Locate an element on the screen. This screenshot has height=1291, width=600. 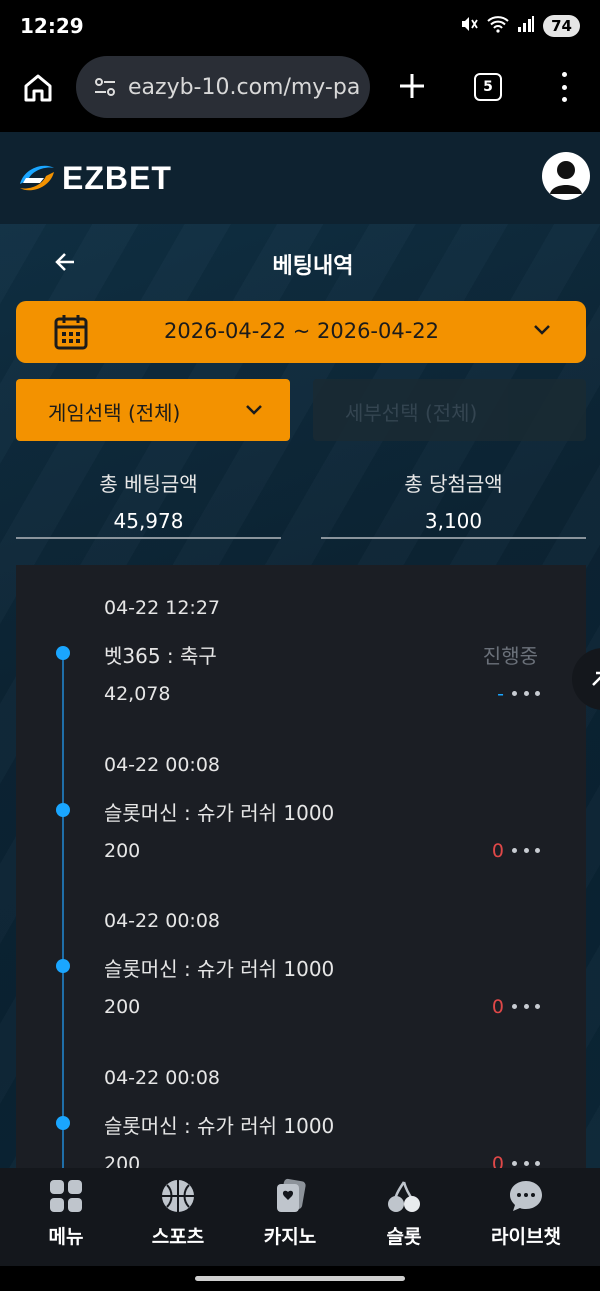
game-select-label: 게임선택 (전체) is located at coordinates (114, 413).